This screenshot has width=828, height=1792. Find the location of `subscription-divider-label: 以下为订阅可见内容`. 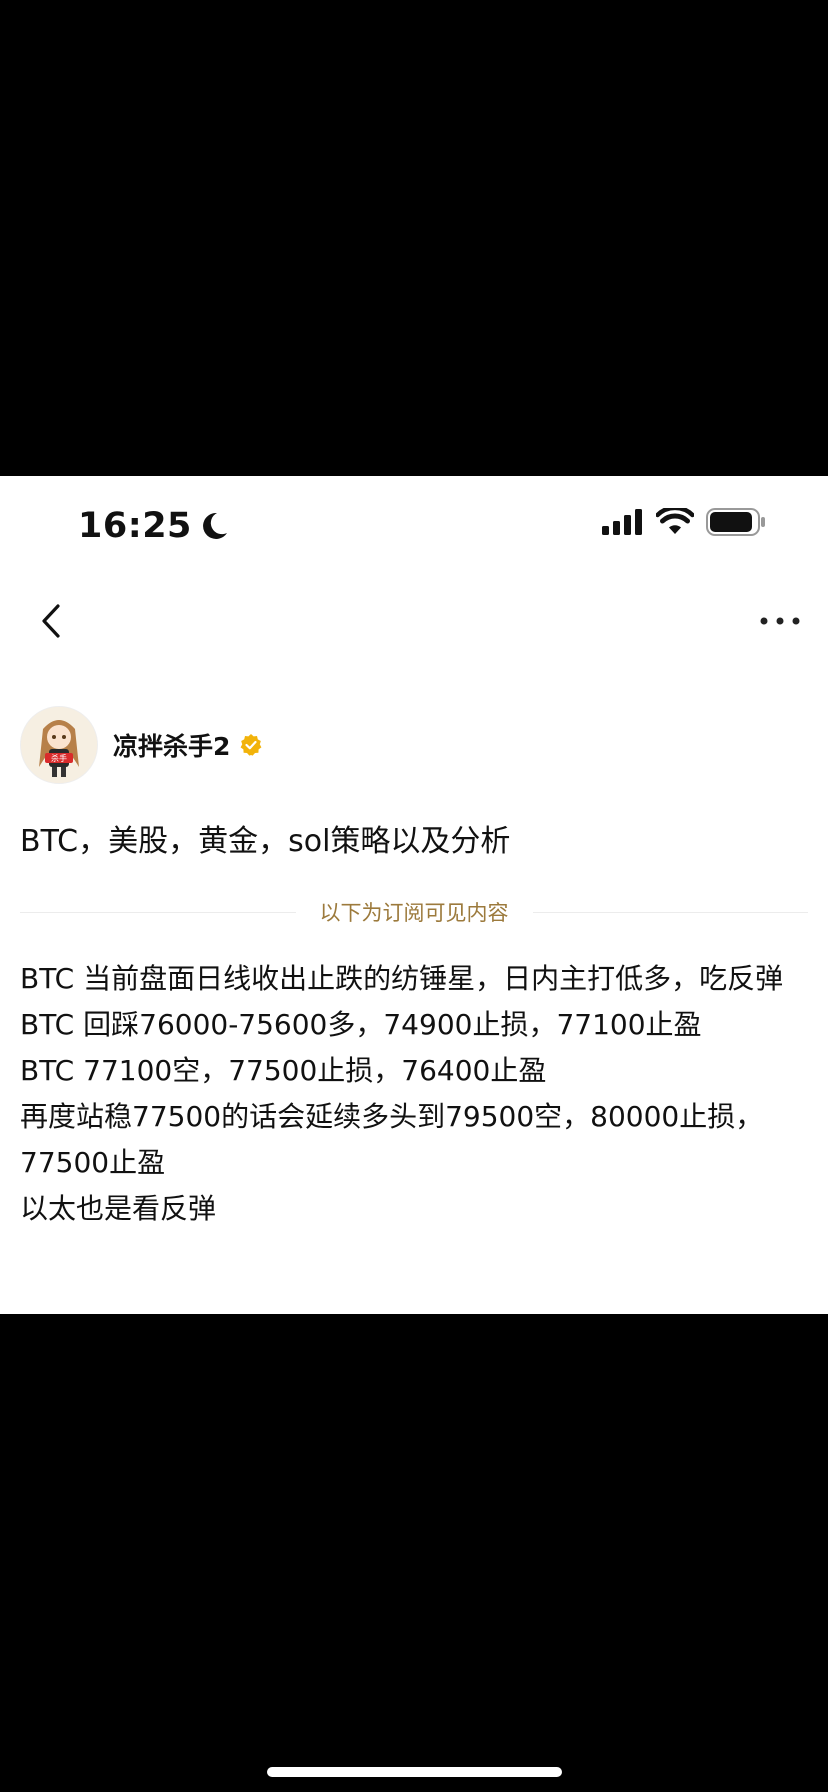

subscription-divider-label: 以下为订阅可见内容 is located at coordinates (414, 913).